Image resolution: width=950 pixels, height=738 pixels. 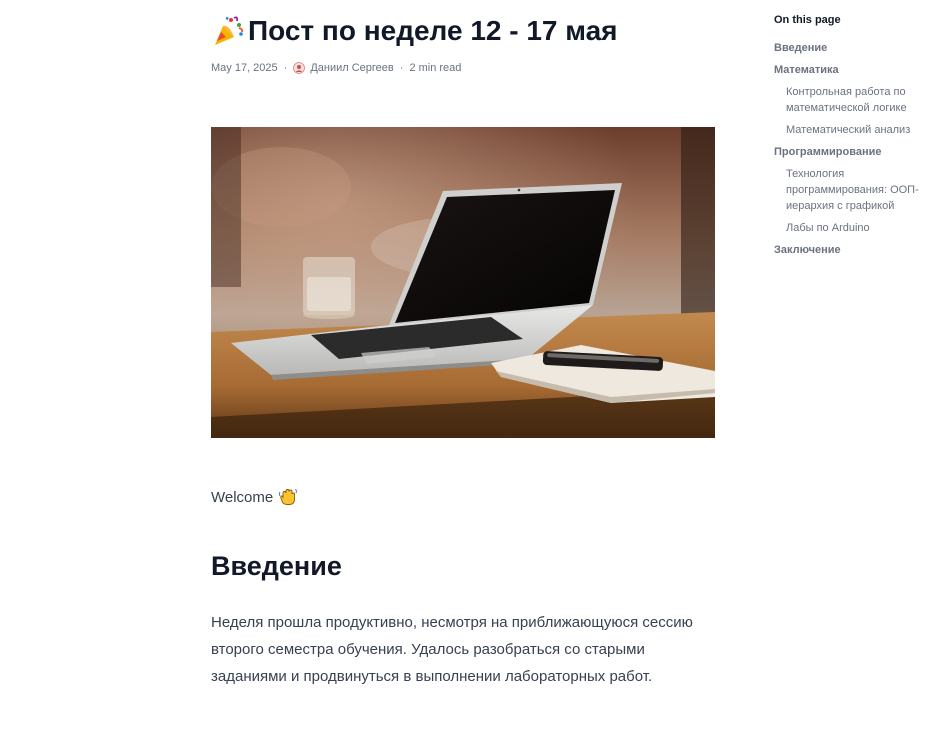 What do you see at coordinates (854, 250) in the screenshot?
I see `toc-item-conclusion: Заключение` at bounding box center [854, 250].